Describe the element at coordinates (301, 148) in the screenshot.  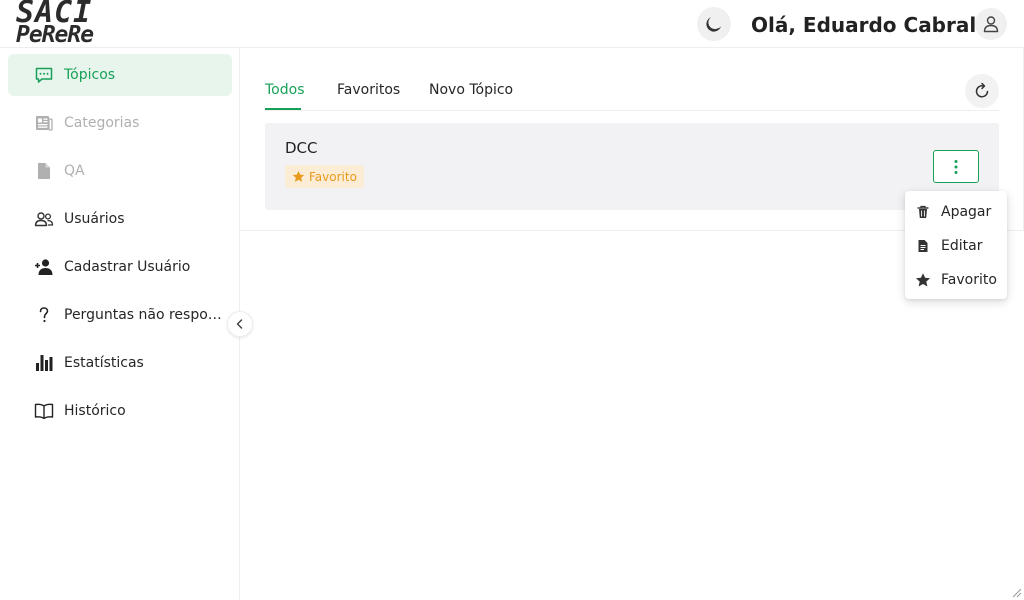
I see `topic-name: DCC` at that location.